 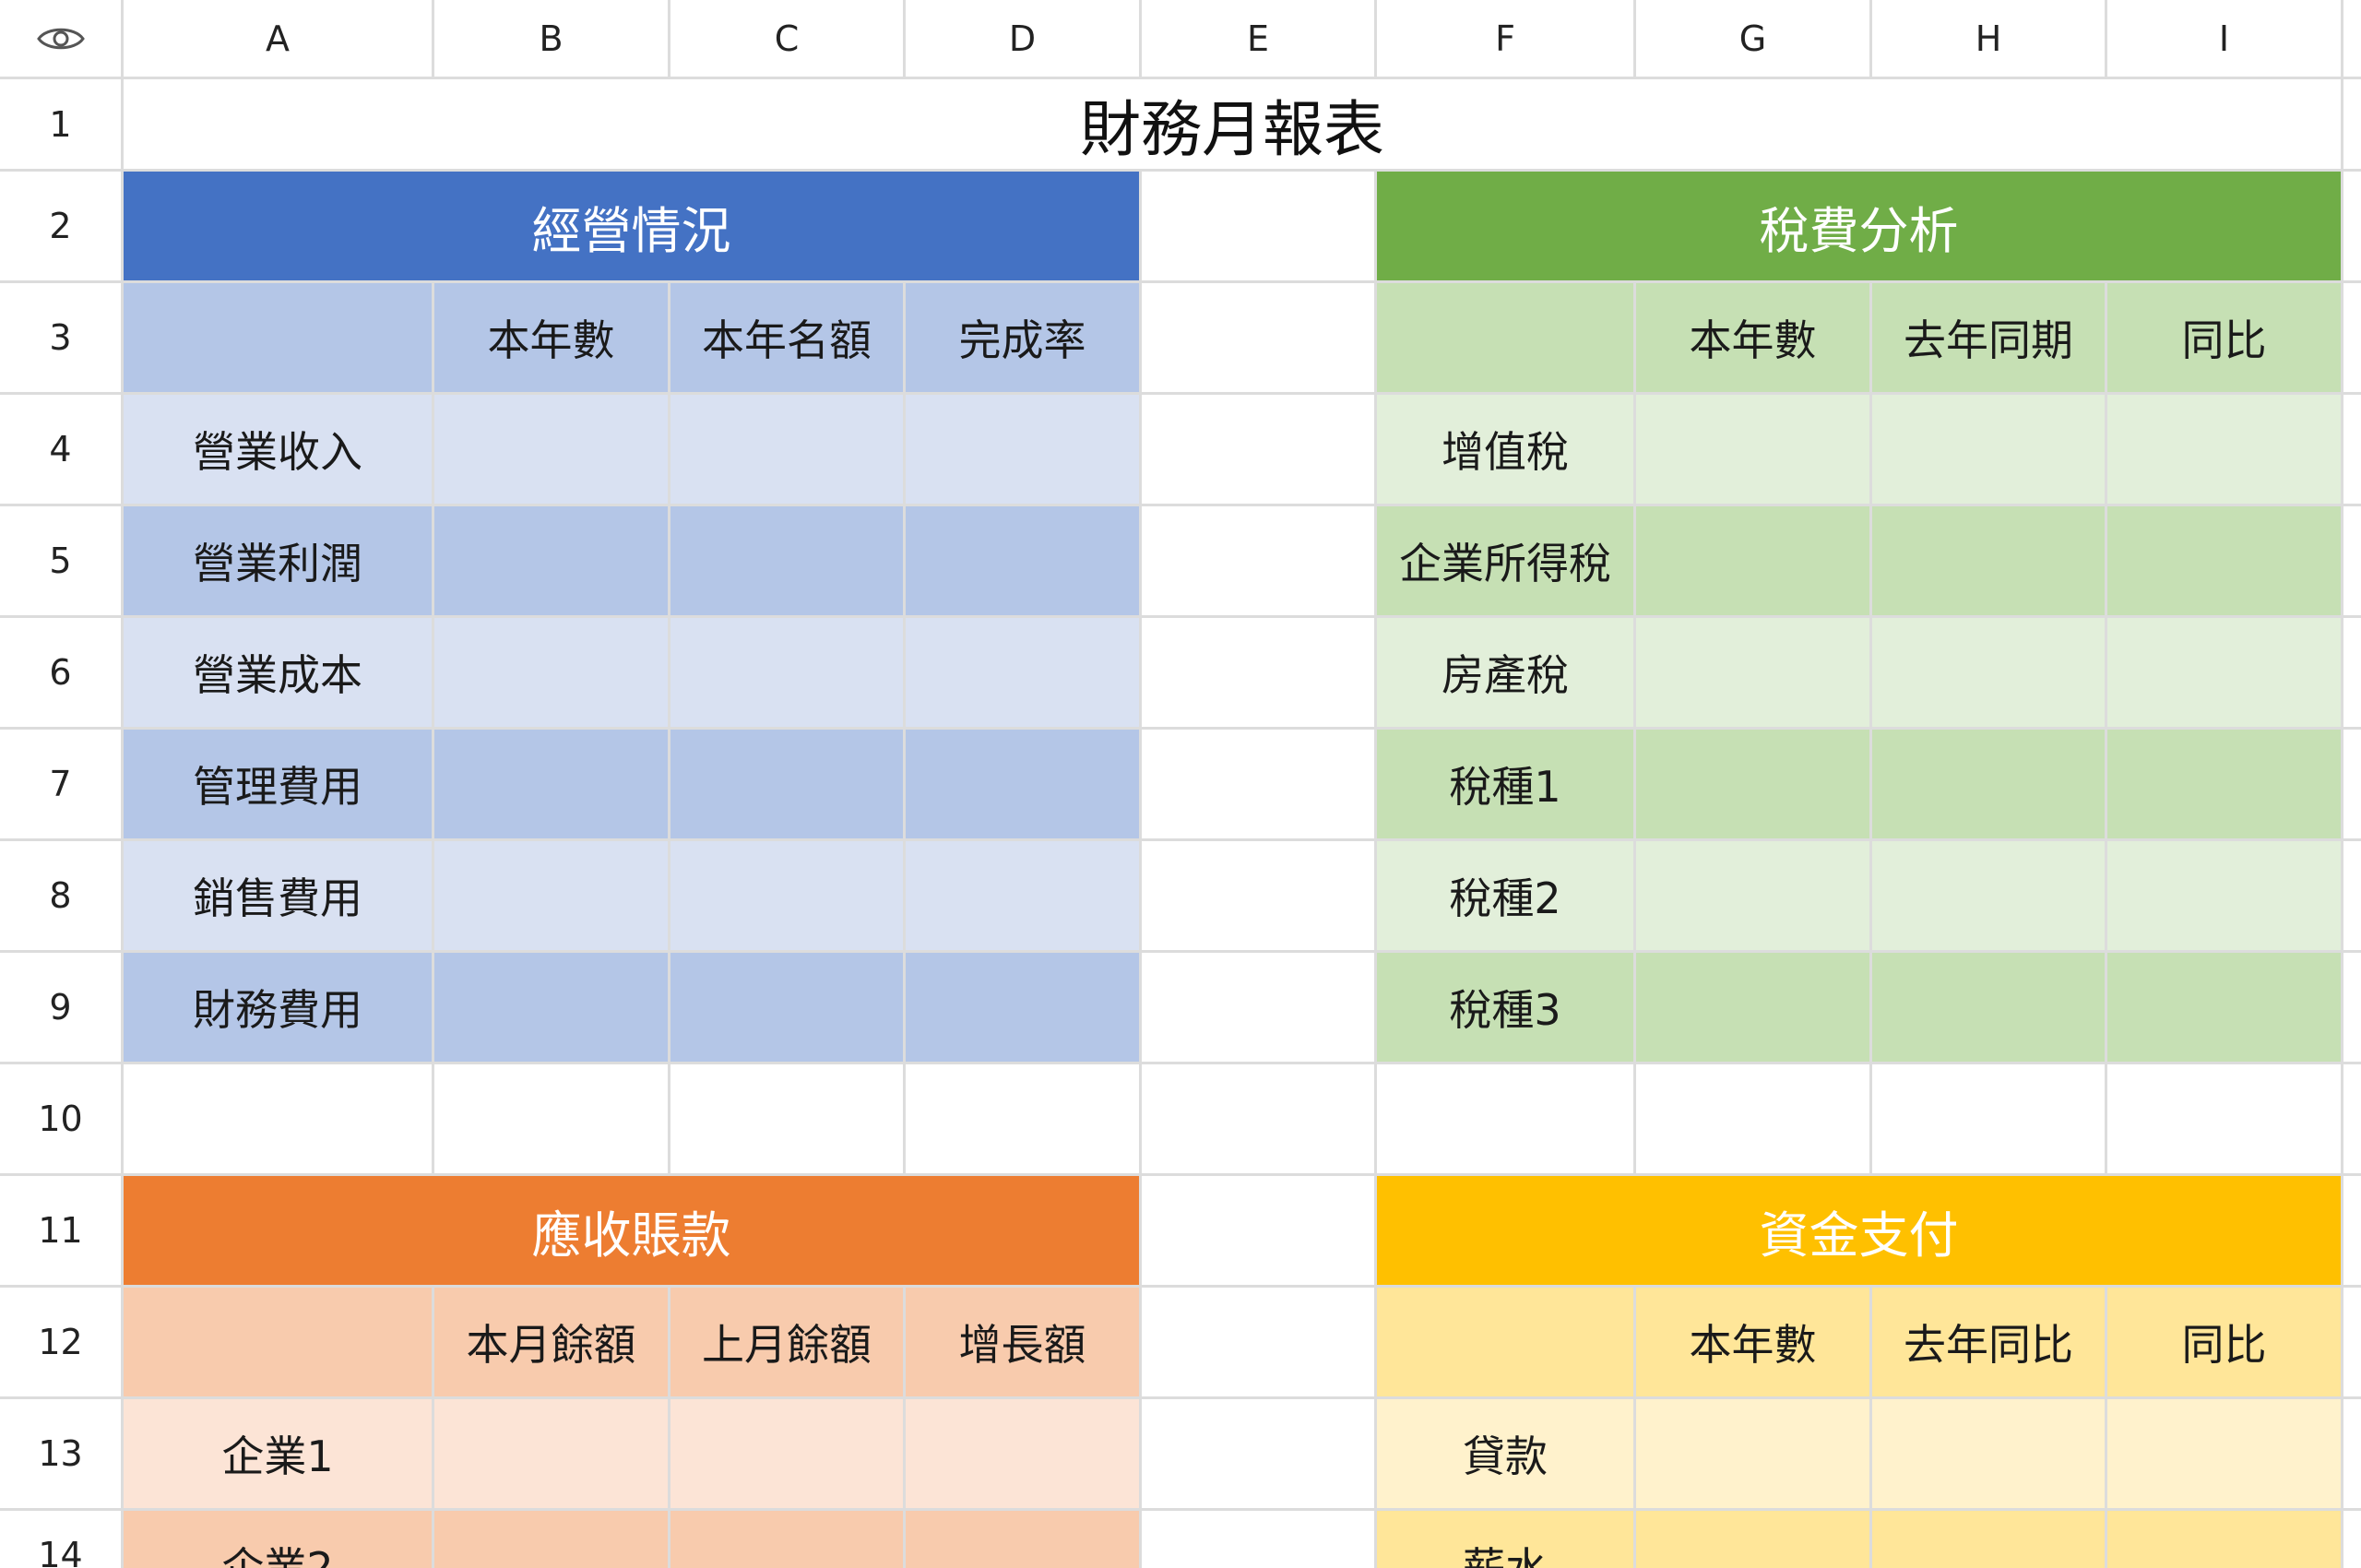 I want to click on tax-item-label: 增值稅, so click(x=1506, y=450).